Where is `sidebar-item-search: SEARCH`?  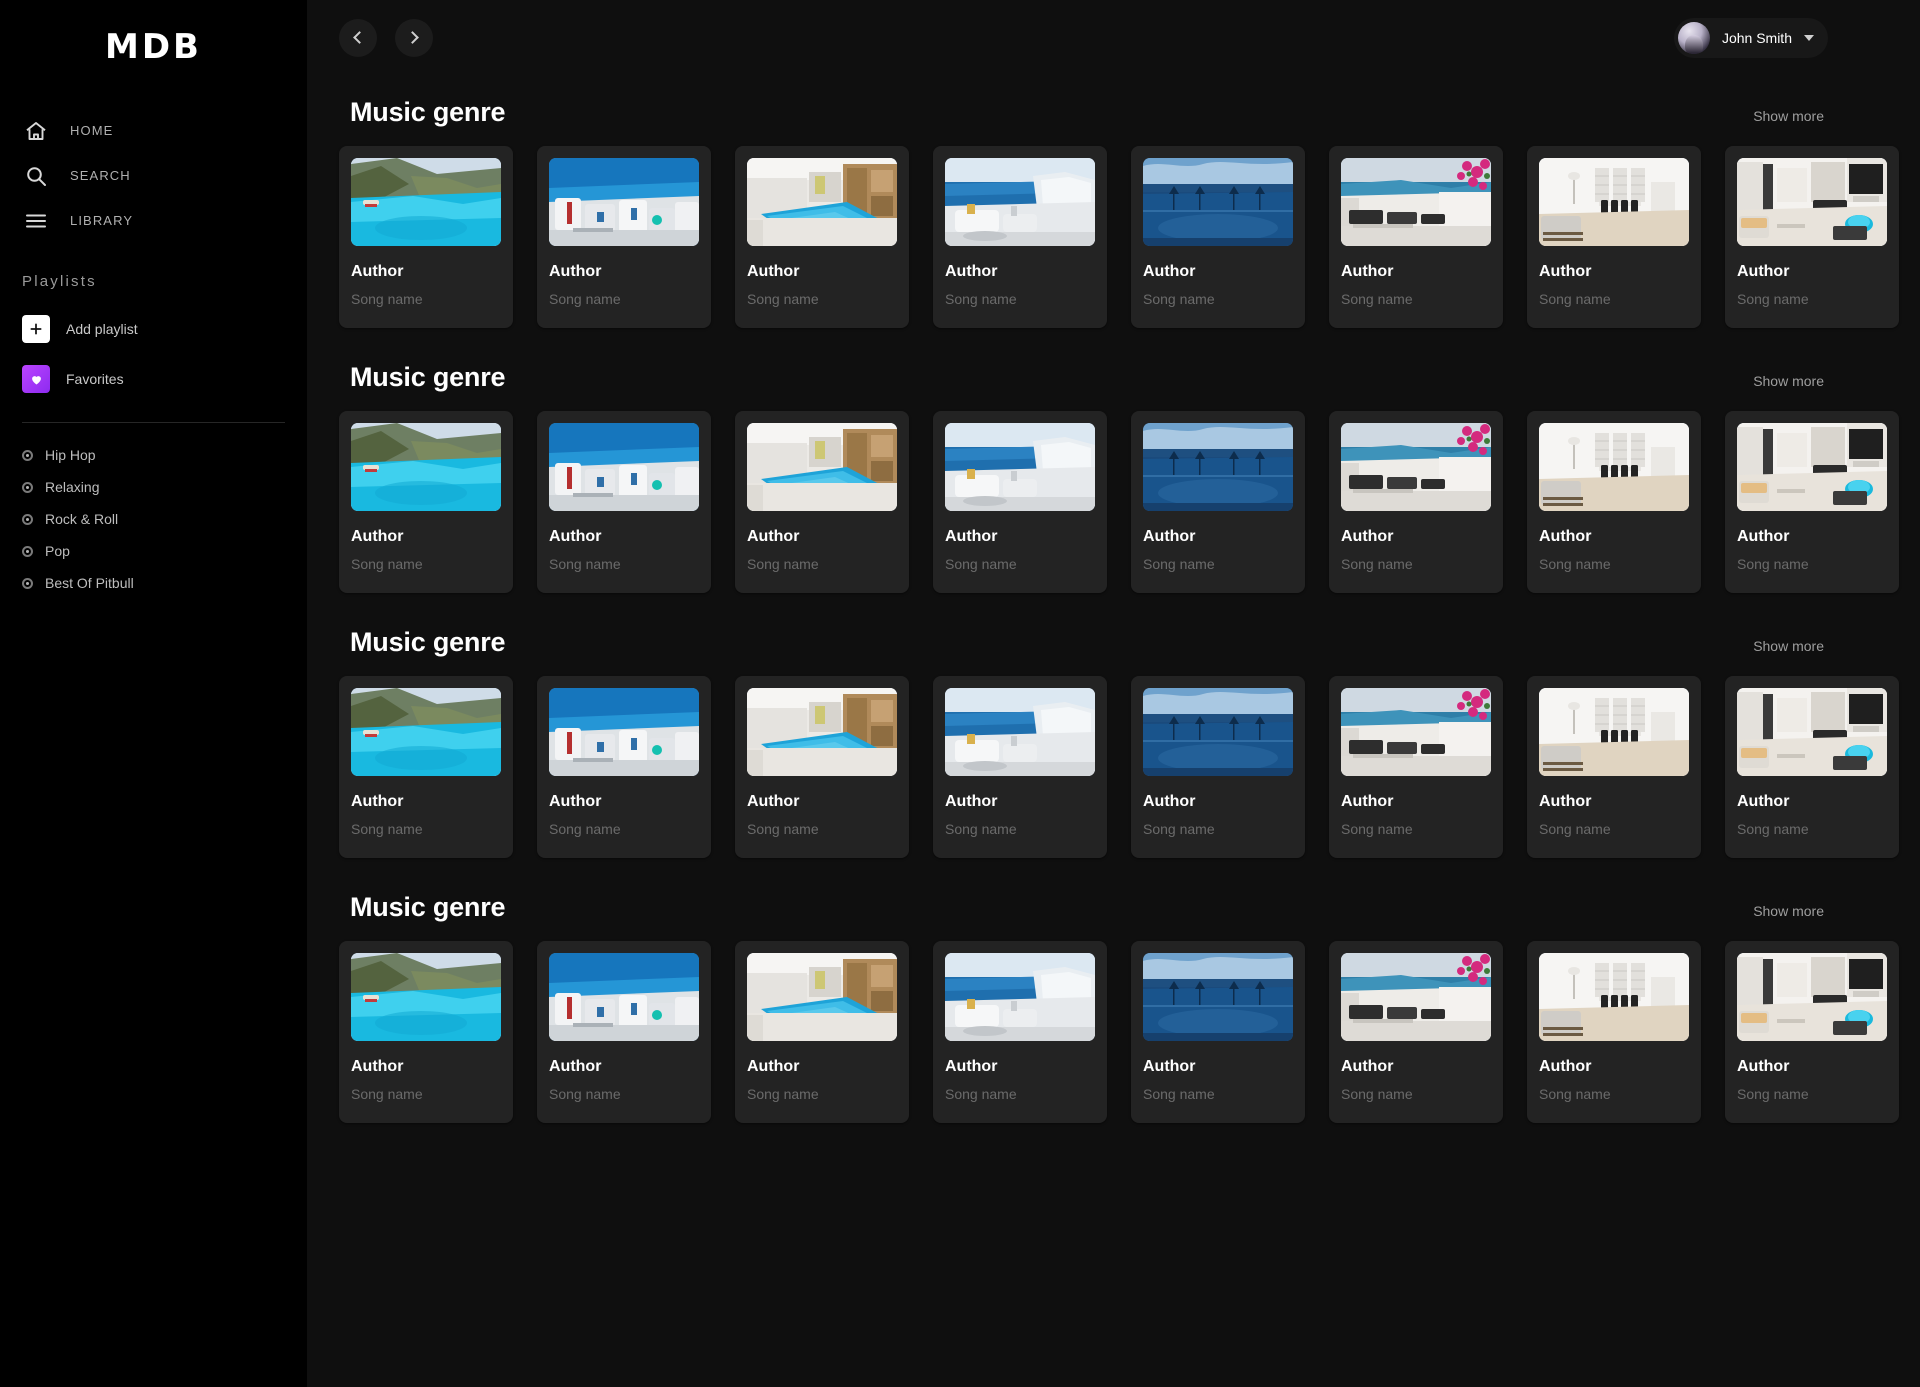 sidebar-item-search: SEARCH is located at coordinates (153, 175).